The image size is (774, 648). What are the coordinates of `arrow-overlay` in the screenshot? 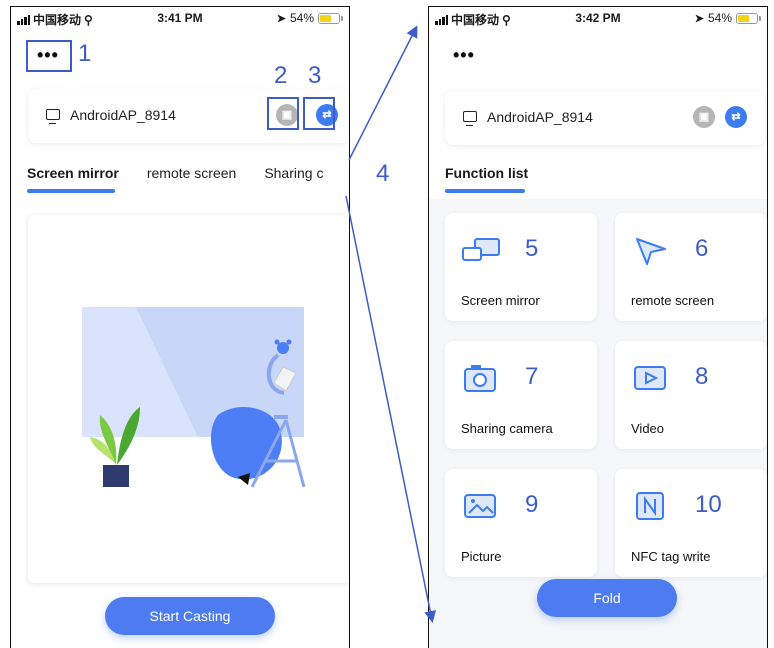 It's located at (391, 324).